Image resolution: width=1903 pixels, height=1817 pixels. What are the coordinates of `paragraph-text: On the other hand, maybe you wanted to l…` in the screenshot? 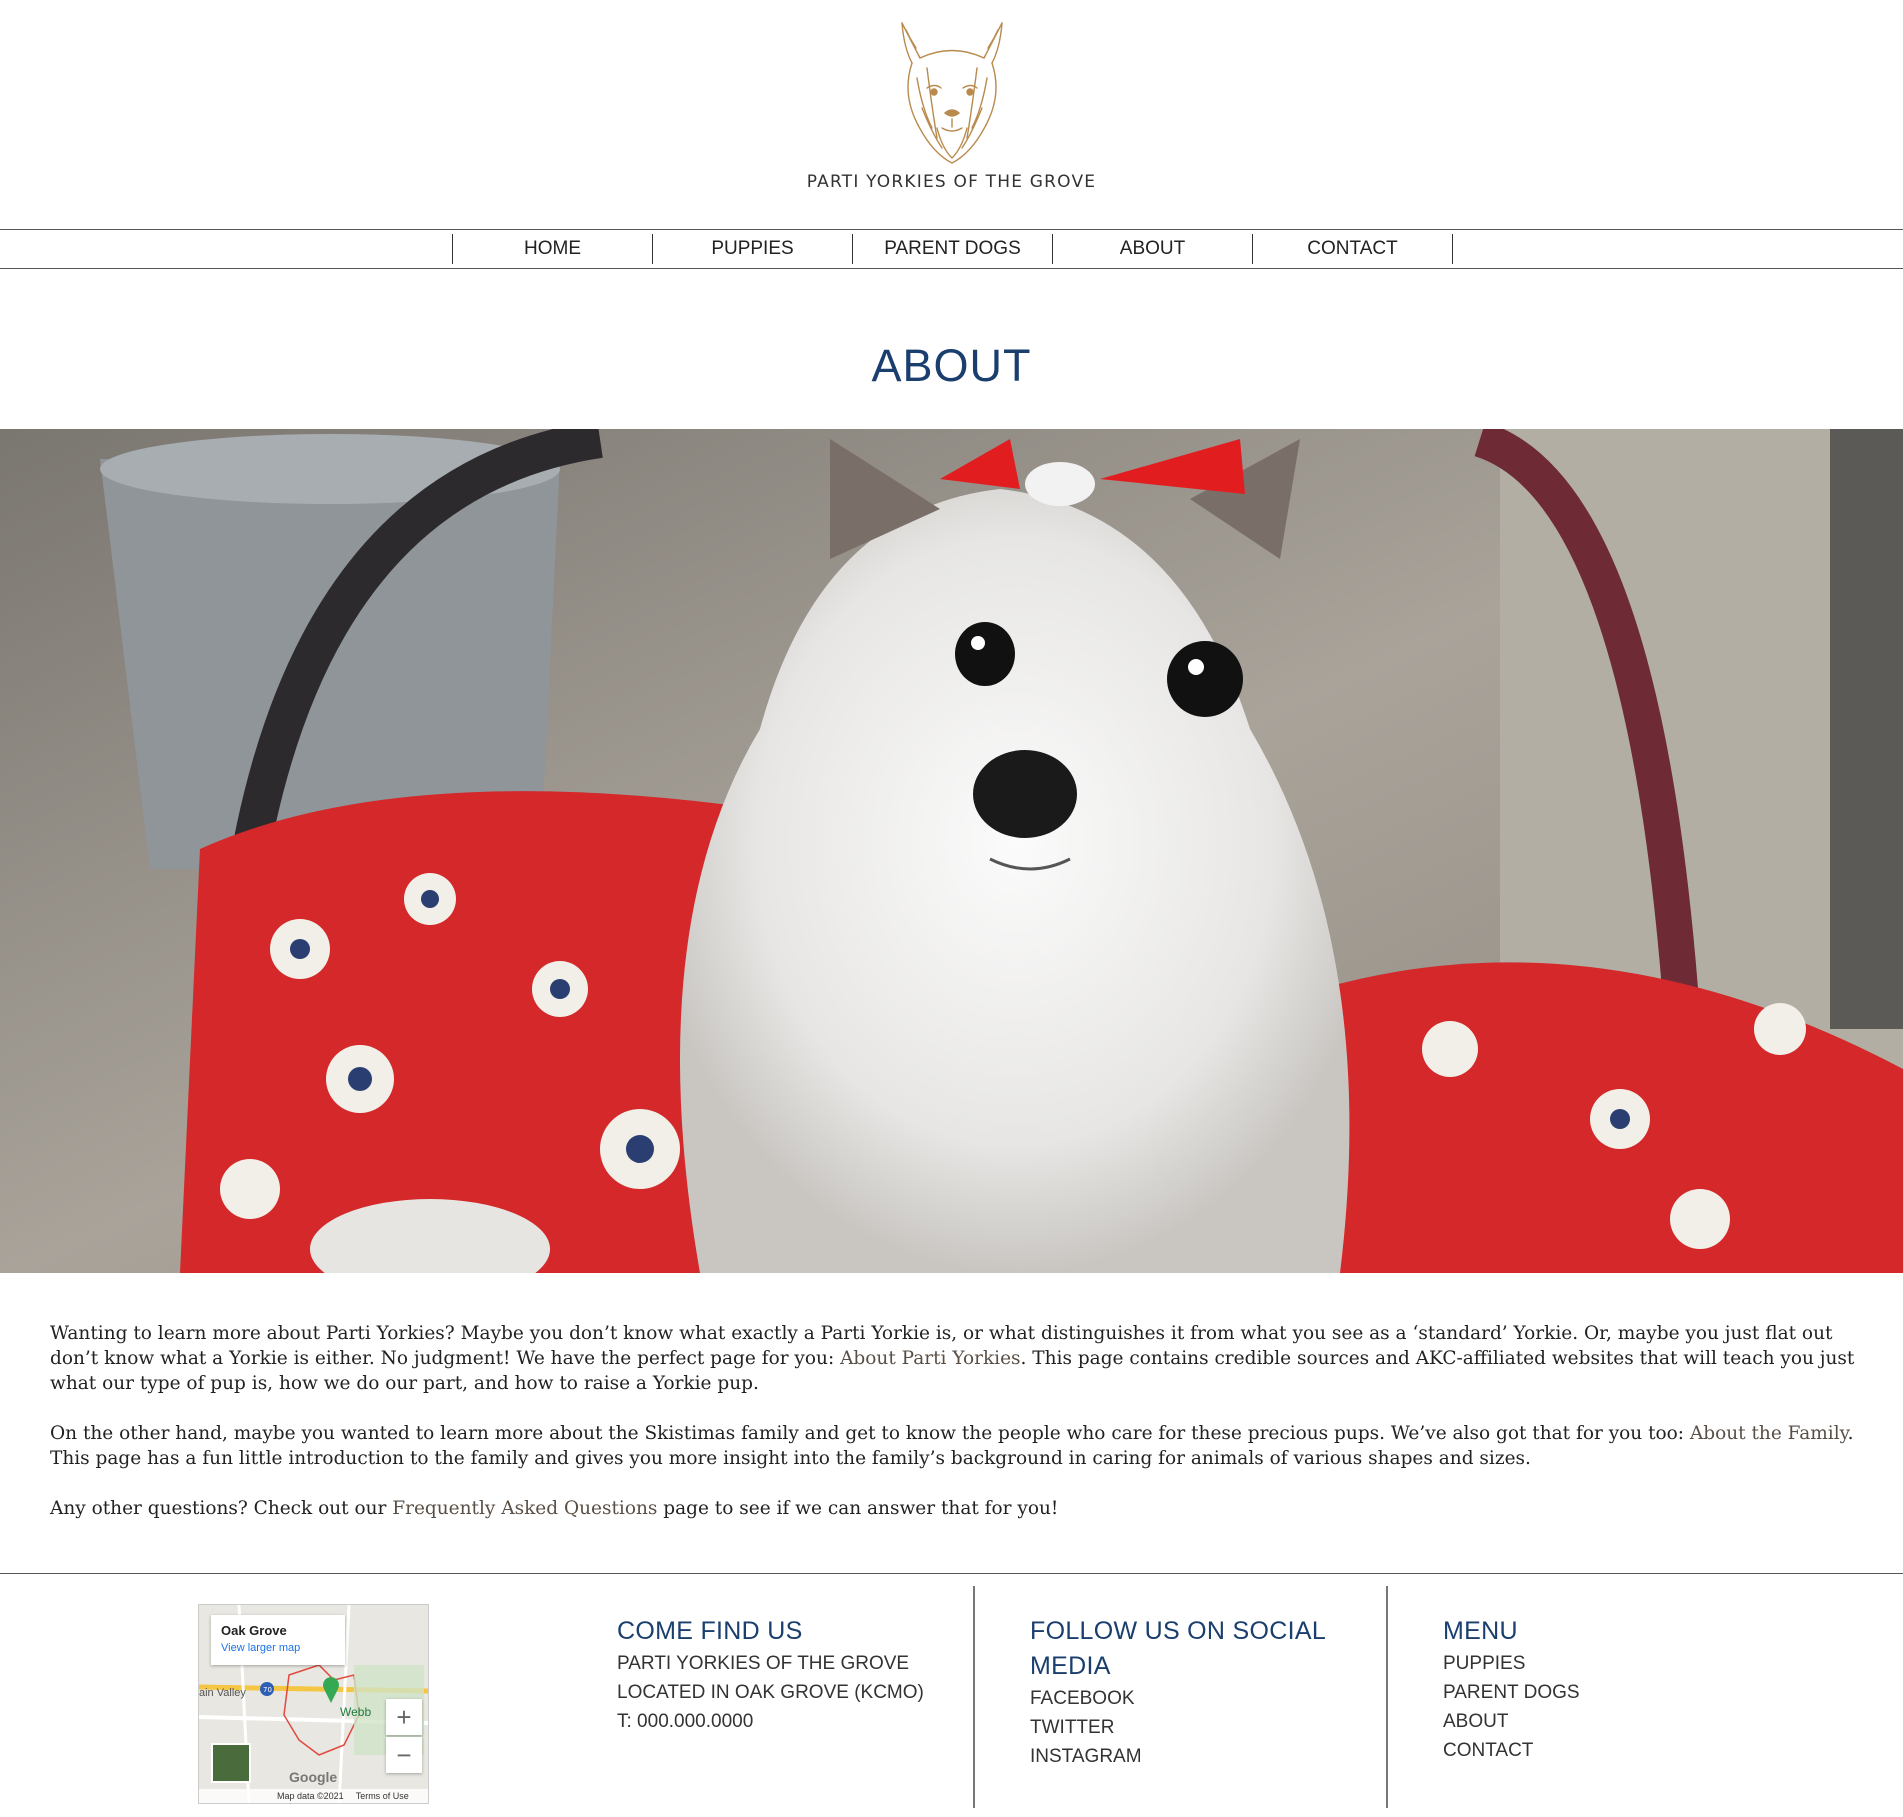 It's located at (870, 1433).